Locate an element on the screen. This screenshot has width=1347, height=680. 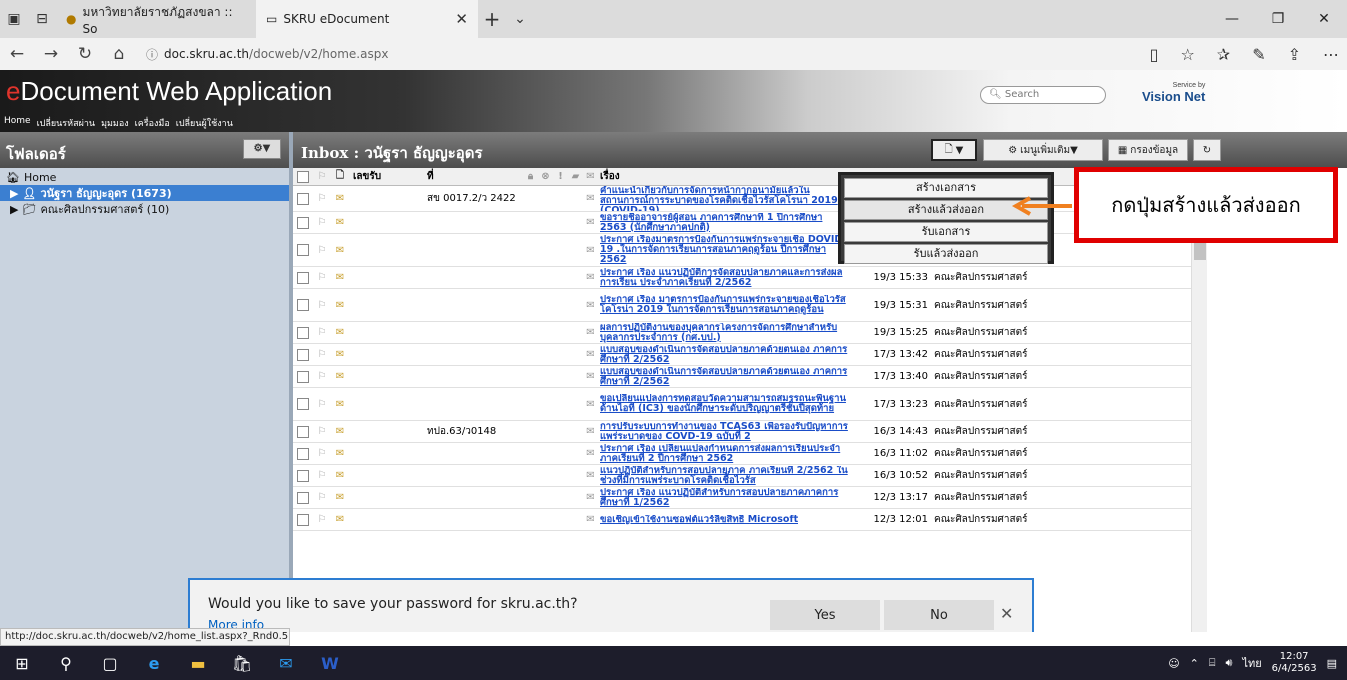
network-icon: ⌸ is located at coordinates (1212, 663).